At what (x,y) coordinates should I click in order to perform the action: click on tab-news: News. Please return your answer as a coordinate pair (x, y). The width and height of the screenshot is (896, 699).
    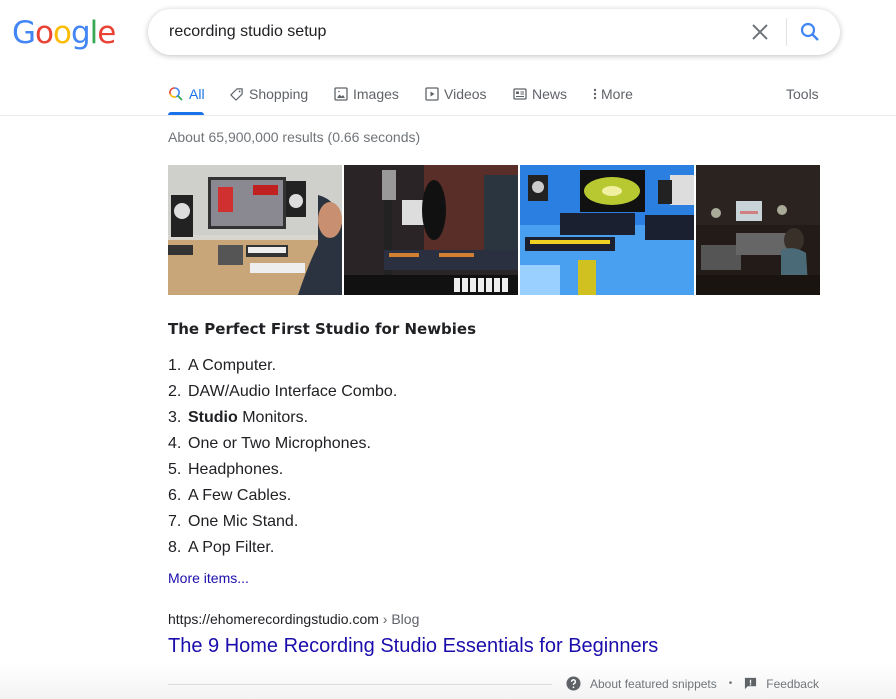
    Looking at the image, I should click on (540, 94).